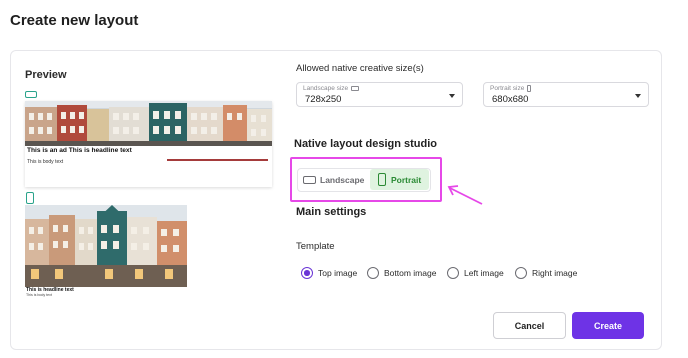 Image resolution: width=688 pixels, height=358 pixels. I want to click on annotation-arrow-icon, so click(465, 195).